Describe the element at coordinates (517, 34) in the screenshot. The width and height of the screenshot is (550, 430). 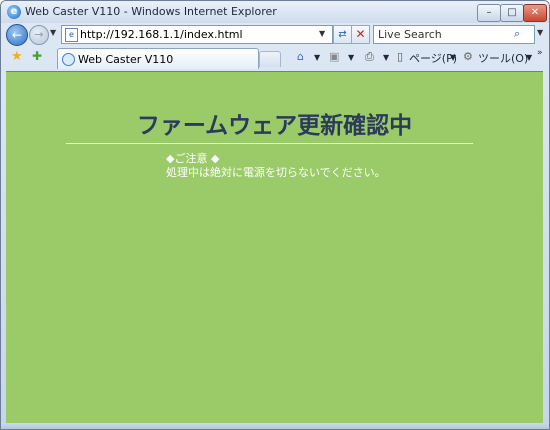
I see `search-icon: ⌕` at that location.